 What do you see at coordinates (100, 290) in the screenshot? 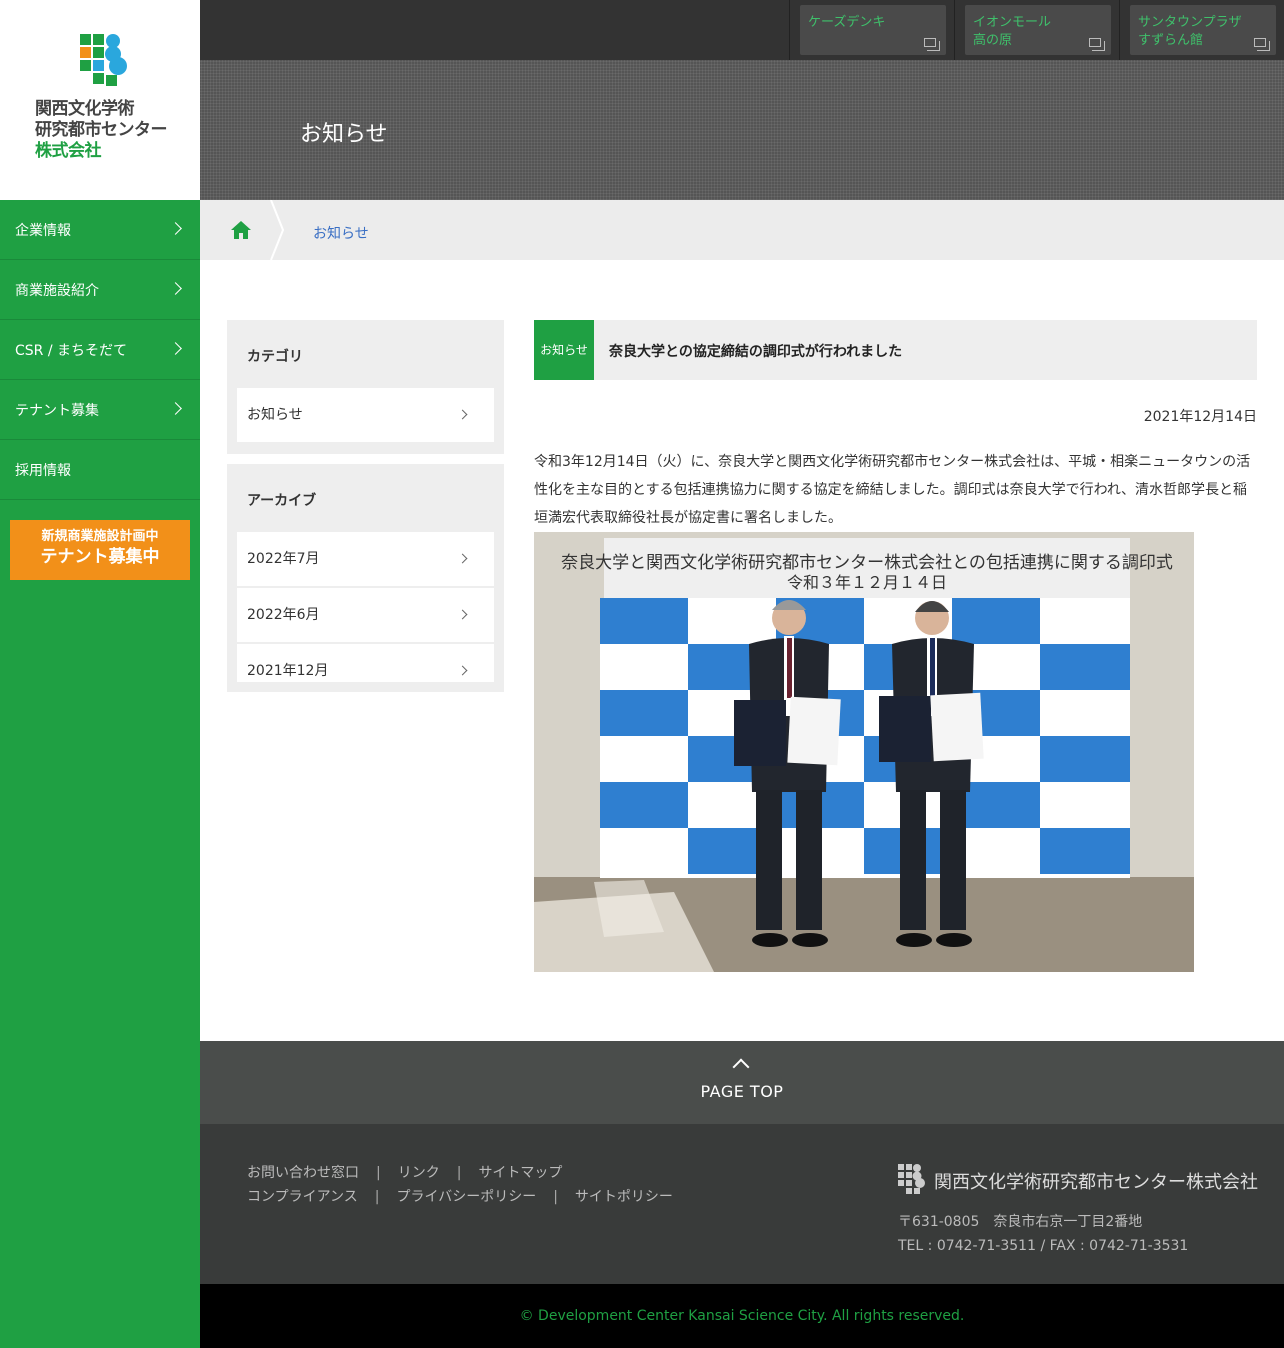
I see `sidebar-item-facilities: 商業施設紹介` at bounding box center [100, 290].